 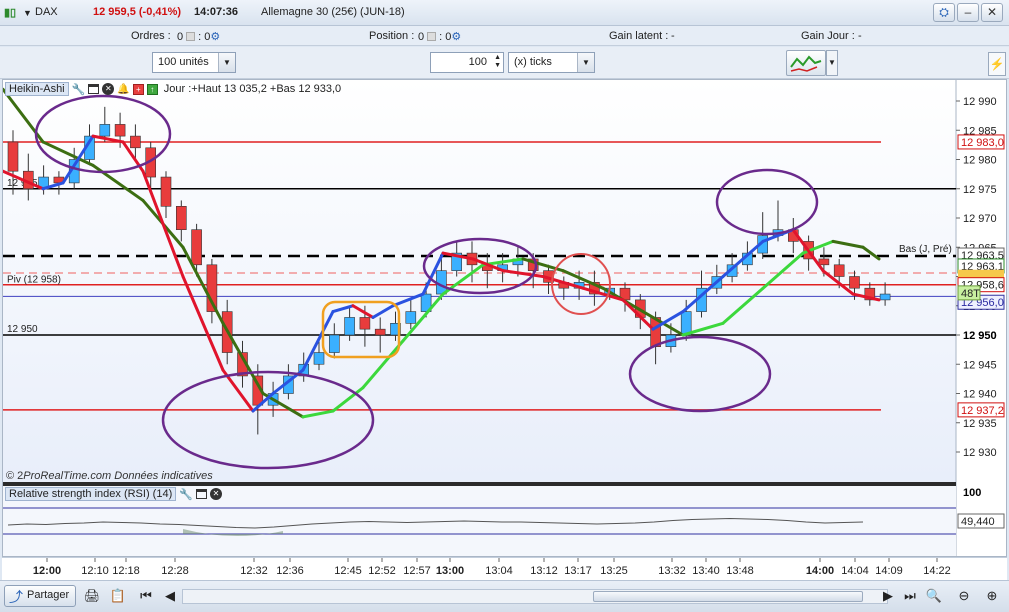 I want to click on orders-label: Ordres :, so click(x=151, y=36).